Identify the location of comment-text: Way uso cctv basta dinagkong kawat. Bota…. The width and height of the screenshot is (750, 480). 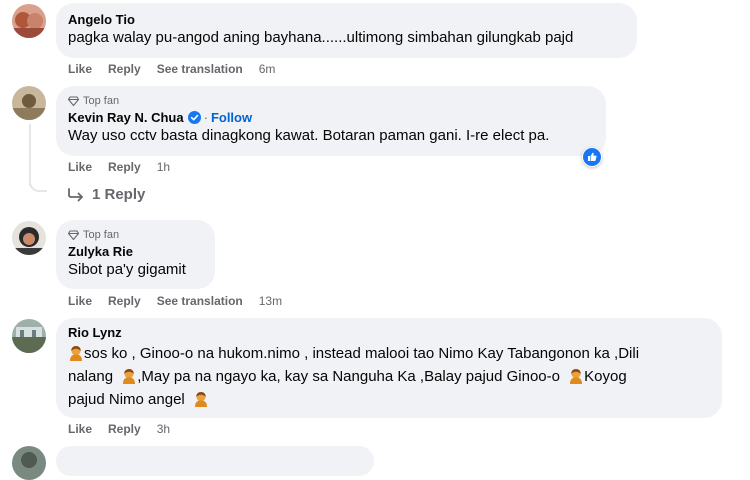
(309, 135).